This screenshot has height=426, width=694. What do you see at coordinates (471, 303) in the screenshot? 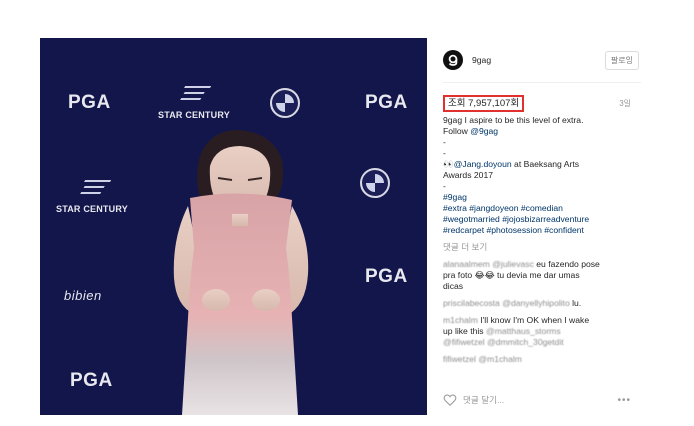
I see `comment-username: priscilabecosta` at bounding box center [471, 303].